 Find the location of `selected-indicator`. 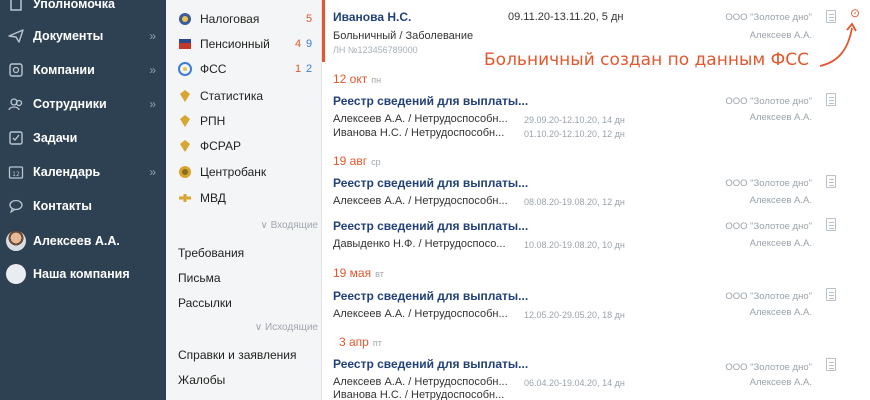

selected-indicator is located at coordinates (323, 31).